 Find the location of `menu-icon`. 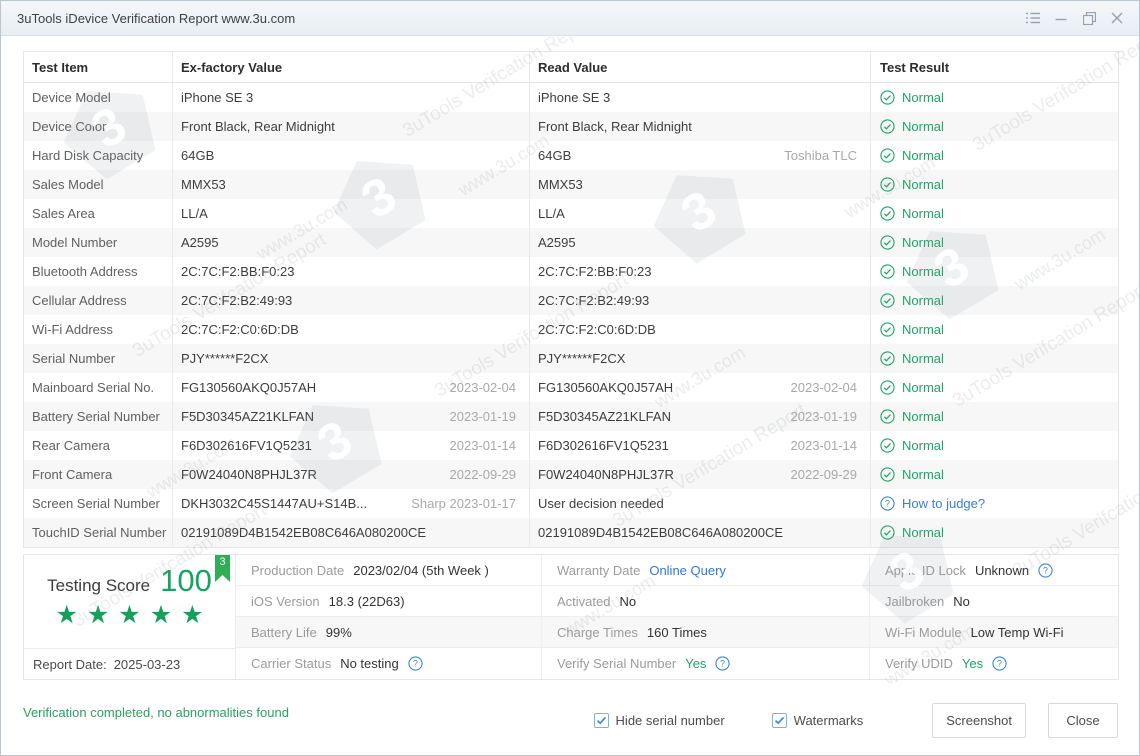

menu-icon is located at coordinates (1033, 18).